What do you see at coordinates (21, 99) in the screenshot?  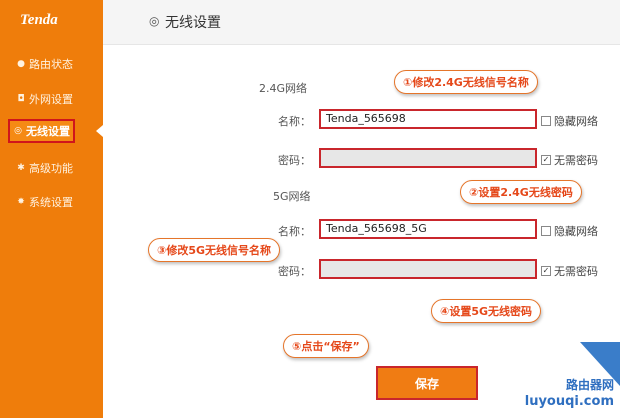 I see `globe-icon: ◘` at bounding box center [21, 99].